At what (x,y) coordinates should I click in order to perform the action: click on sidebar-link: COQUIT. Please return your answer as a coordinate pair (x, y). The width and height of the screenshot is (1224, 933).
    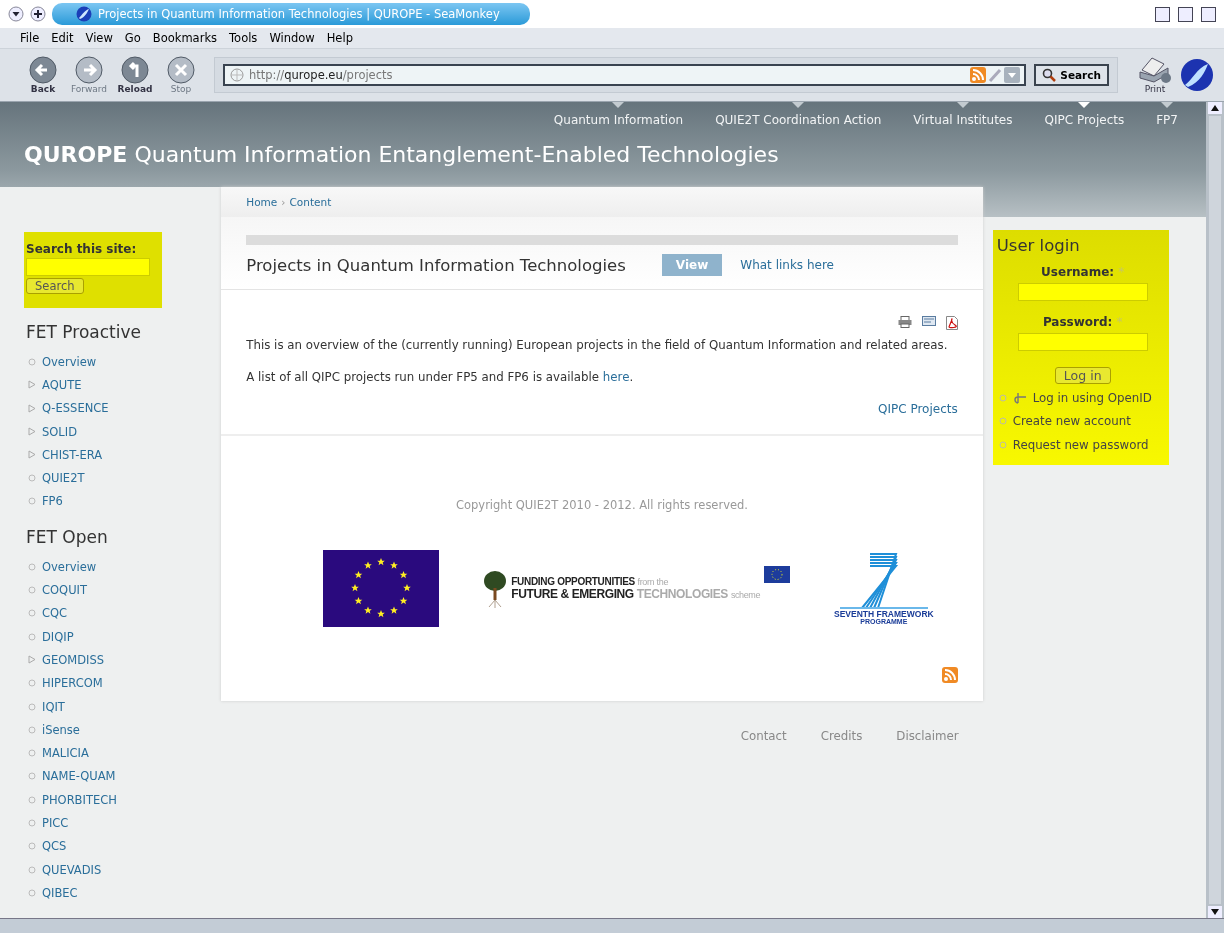
    Looking at the image, I should click on (64, 590).